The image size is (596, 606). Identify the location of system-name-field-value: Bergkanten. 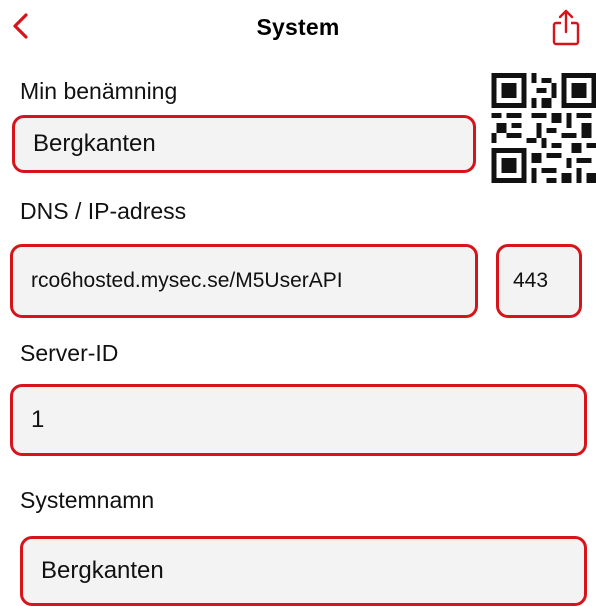
(102, 571).